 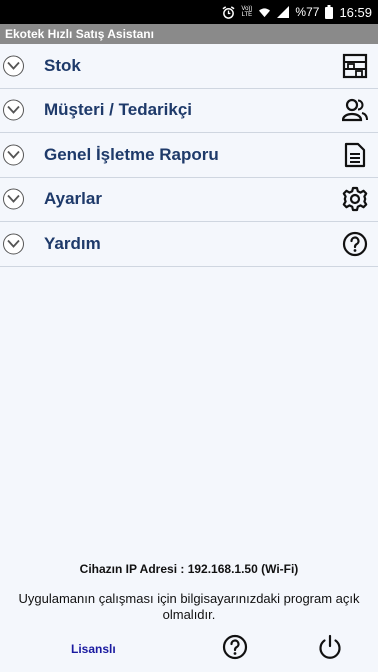 I want to click on menu-item-musteri-tedarikci: Müşteri / Tedarikçi, so click(x=189, y=110).